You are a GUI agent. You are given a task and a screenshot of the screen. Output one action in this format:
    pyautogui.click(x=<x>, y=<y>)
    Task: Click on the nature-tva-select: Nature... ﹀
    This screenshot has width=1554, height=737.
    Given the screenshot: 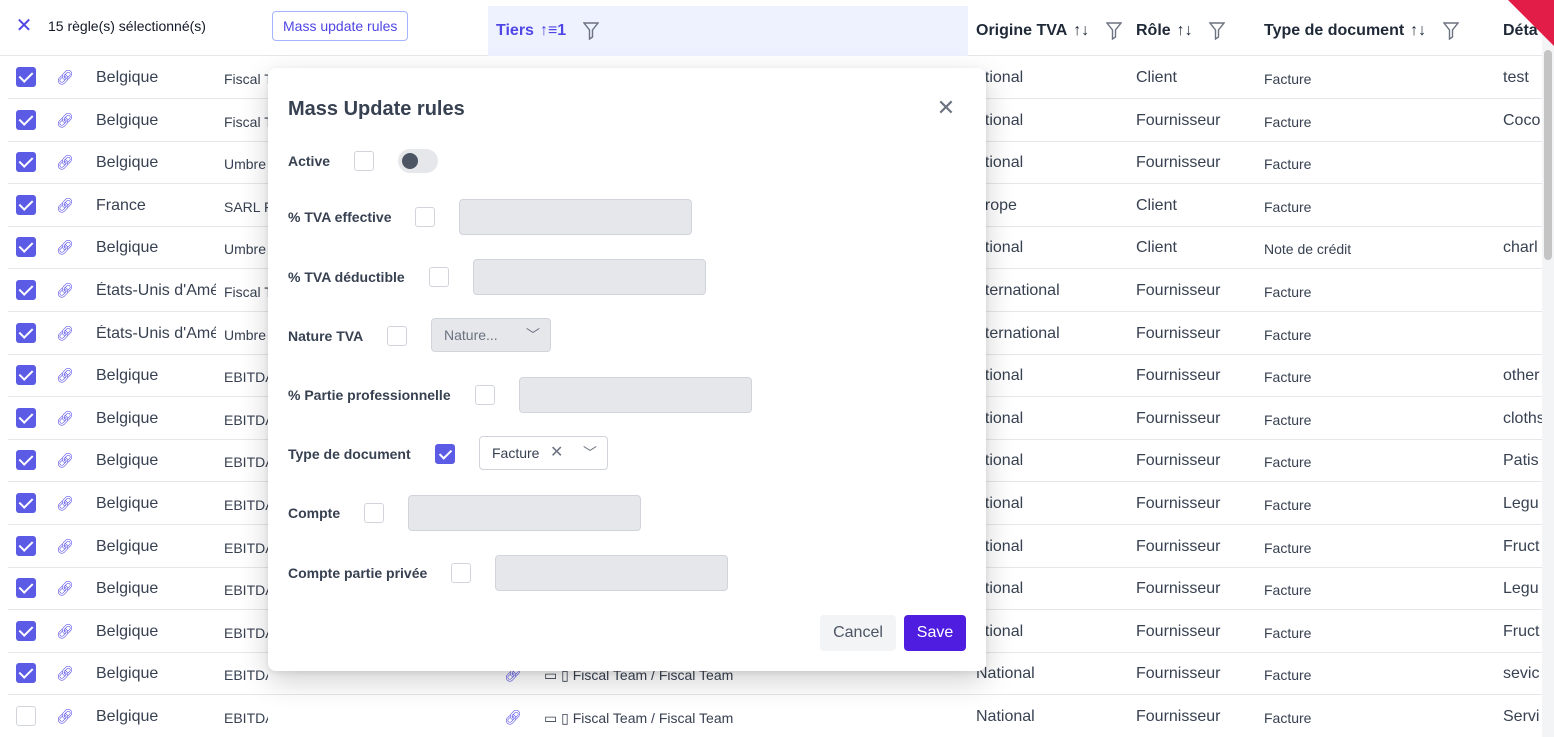 What is the action you would take?
    pyautogui.click(x=491, y=335)
    